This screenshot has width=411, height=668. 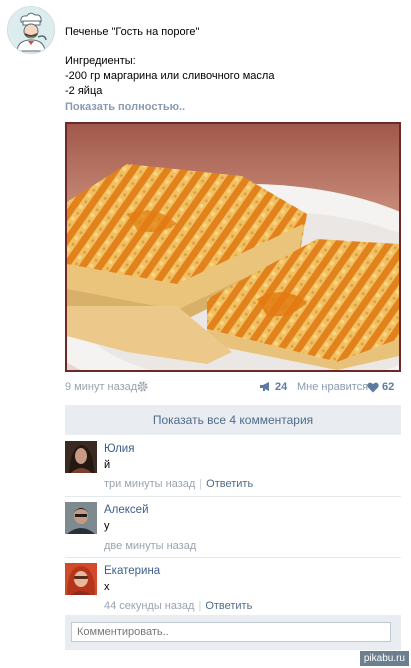 What do you see at coordinates (170, 76) in the screenshot?
I see `post-line: -200 гр маргарина или сливочного масла` at bounding box center [170, 76].